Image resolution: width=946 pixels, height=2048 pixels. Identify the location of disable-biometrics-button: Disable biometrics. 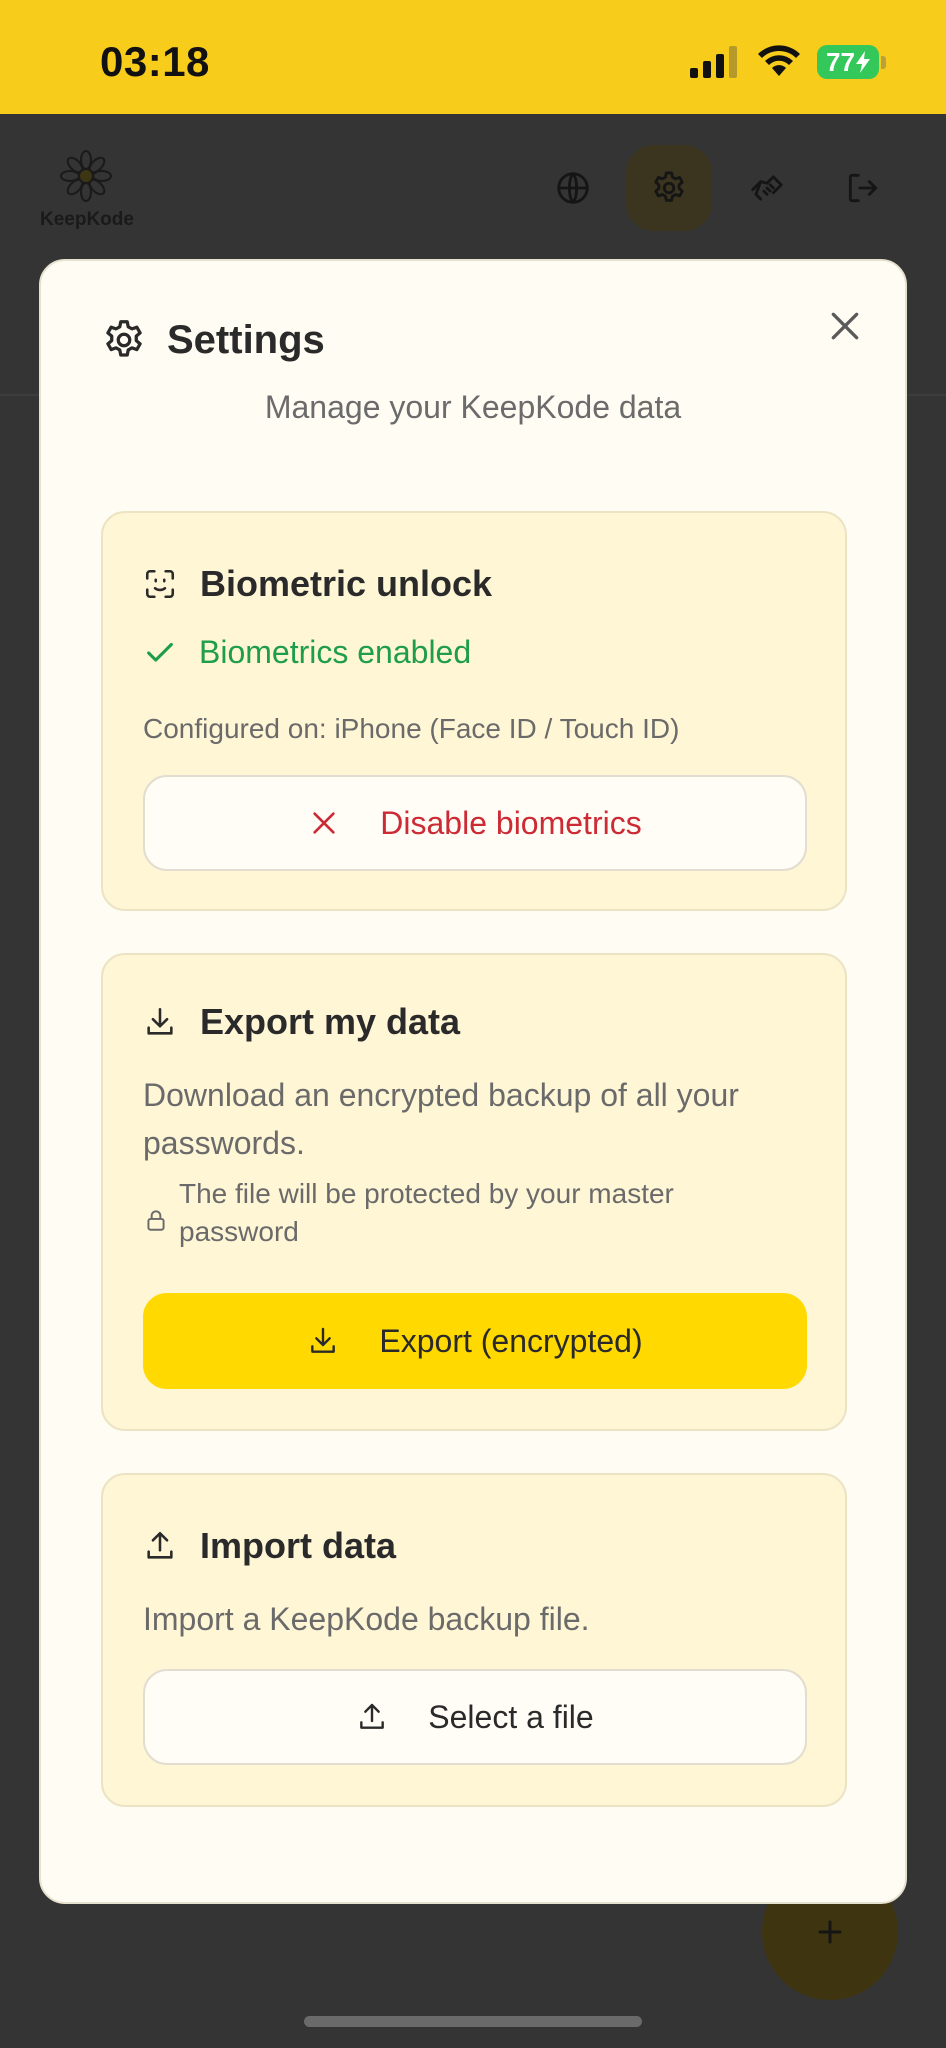
(475, 823).